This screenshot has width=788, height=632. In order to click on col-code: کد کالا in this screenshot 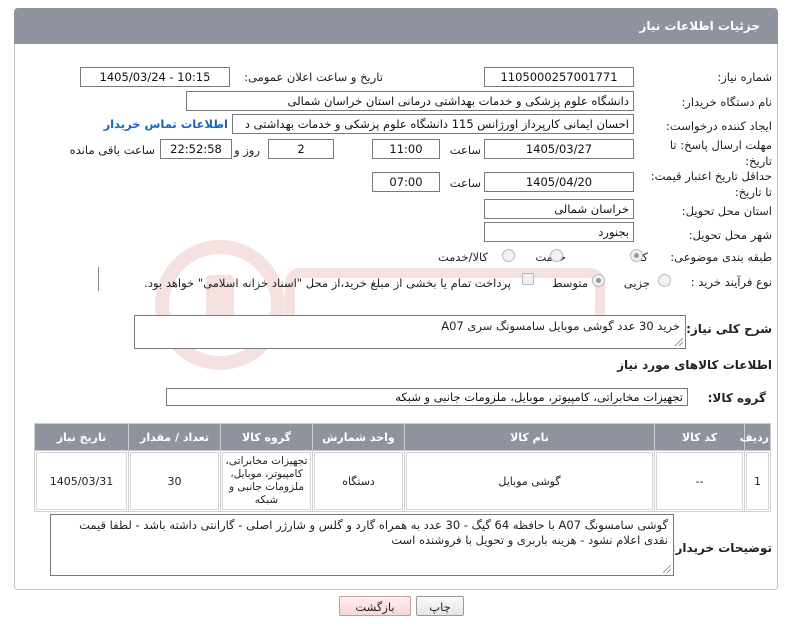, I will do `click(699, 437)`.